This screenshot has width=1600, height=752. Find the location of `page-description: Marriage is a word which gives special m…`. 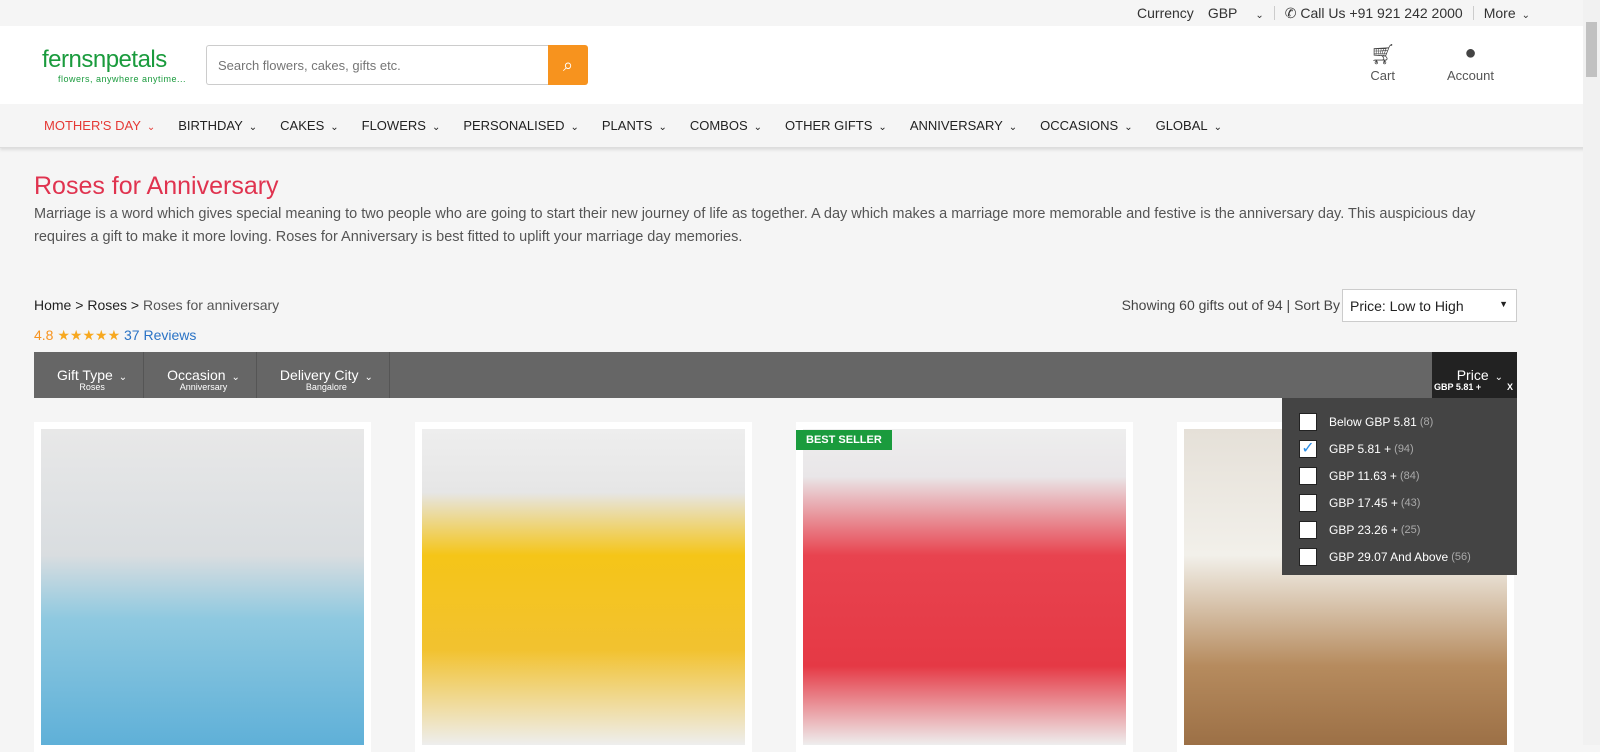

page-description: Marriage is a word which gives special m… is located at coordinates (755, 225).